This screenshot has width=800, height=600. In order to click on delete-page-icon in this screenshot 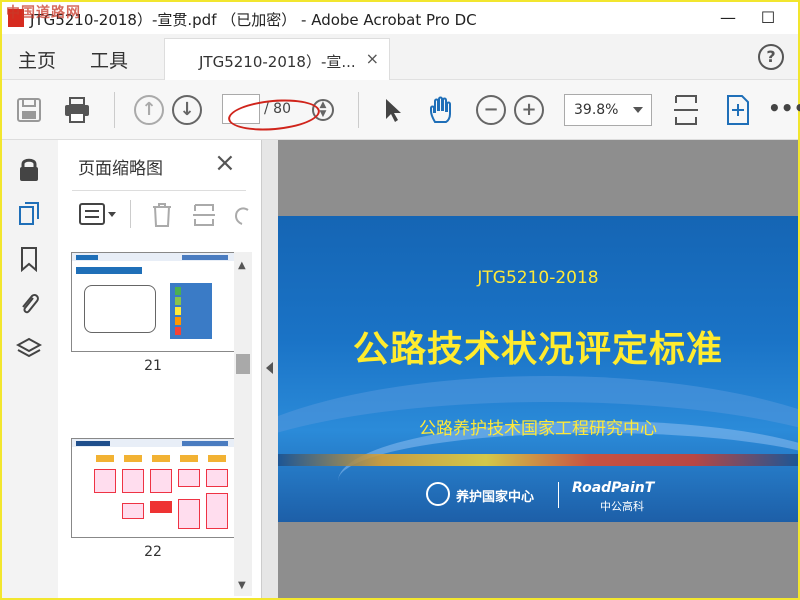, I will do `click(162, 215)`.